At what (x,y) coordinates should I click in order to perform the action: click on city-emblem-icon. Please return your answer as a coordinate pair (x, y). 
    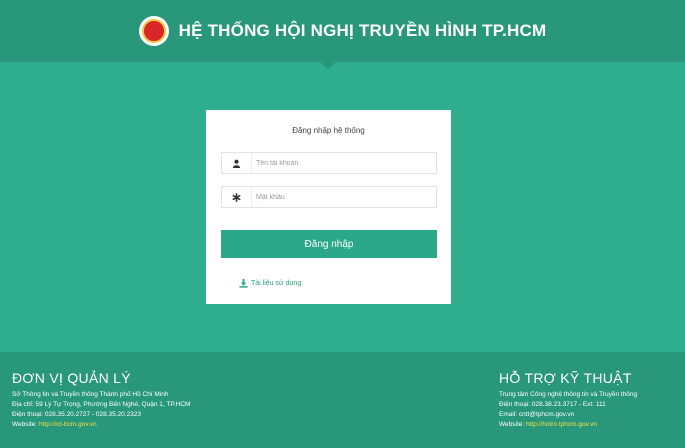
    Looking at the image, I should click on (153, 31).